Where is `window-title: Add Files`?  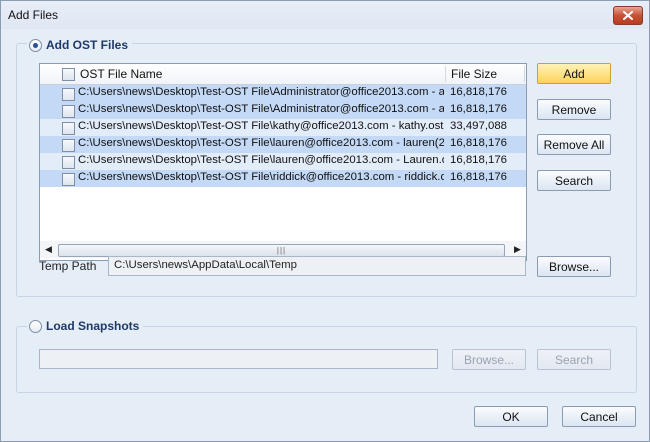
window-title: Add Files is located at coordinates (33, 15).